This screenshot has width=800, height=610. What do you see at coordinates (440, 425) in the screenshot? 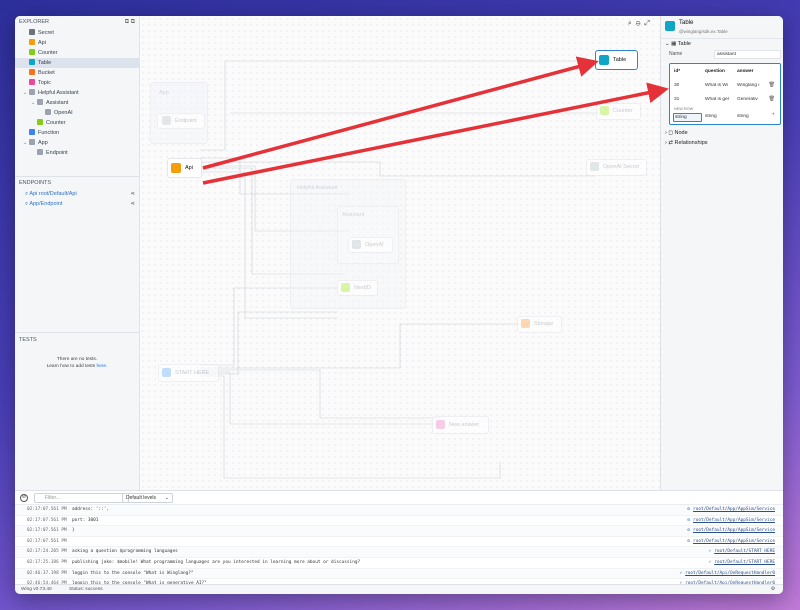
I see `topic-icon` at bounding box center [440, 425].